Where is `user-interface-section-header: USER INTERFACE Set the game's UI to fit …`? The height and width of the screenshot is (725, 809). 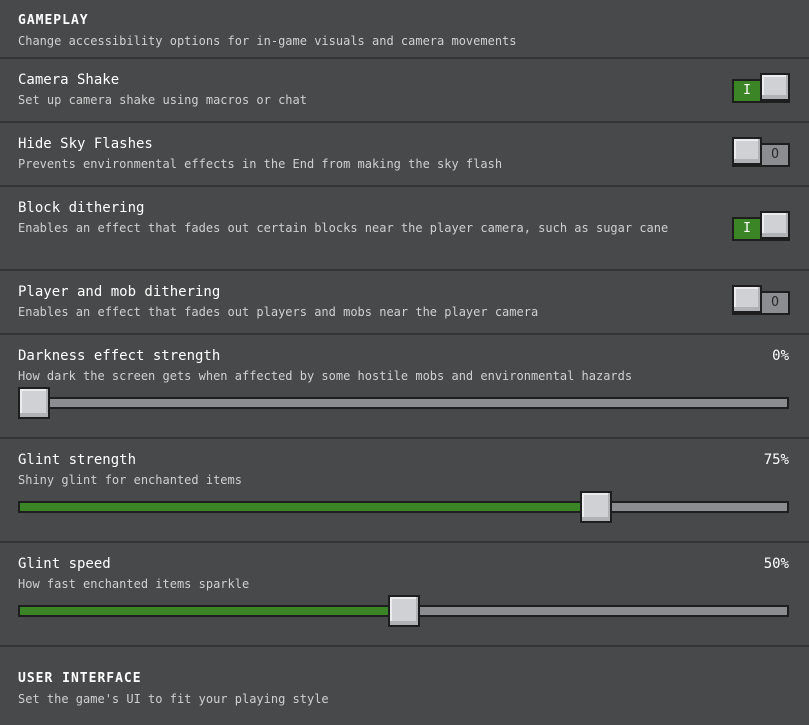
user-interface-section-header: USER INTERFACE Set the game's UI to fit … is located at coordinates (404, 686).